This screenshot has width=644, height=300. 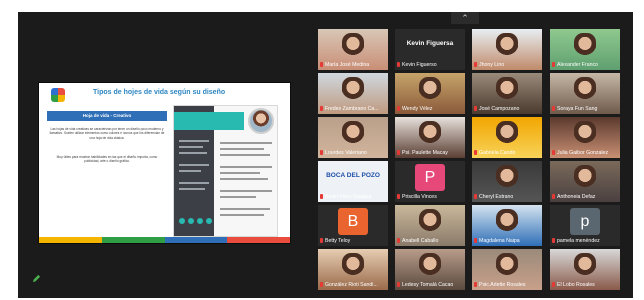 I want to click on participant-tile: Anthoneia Defaz, so click(x=585, y=181).